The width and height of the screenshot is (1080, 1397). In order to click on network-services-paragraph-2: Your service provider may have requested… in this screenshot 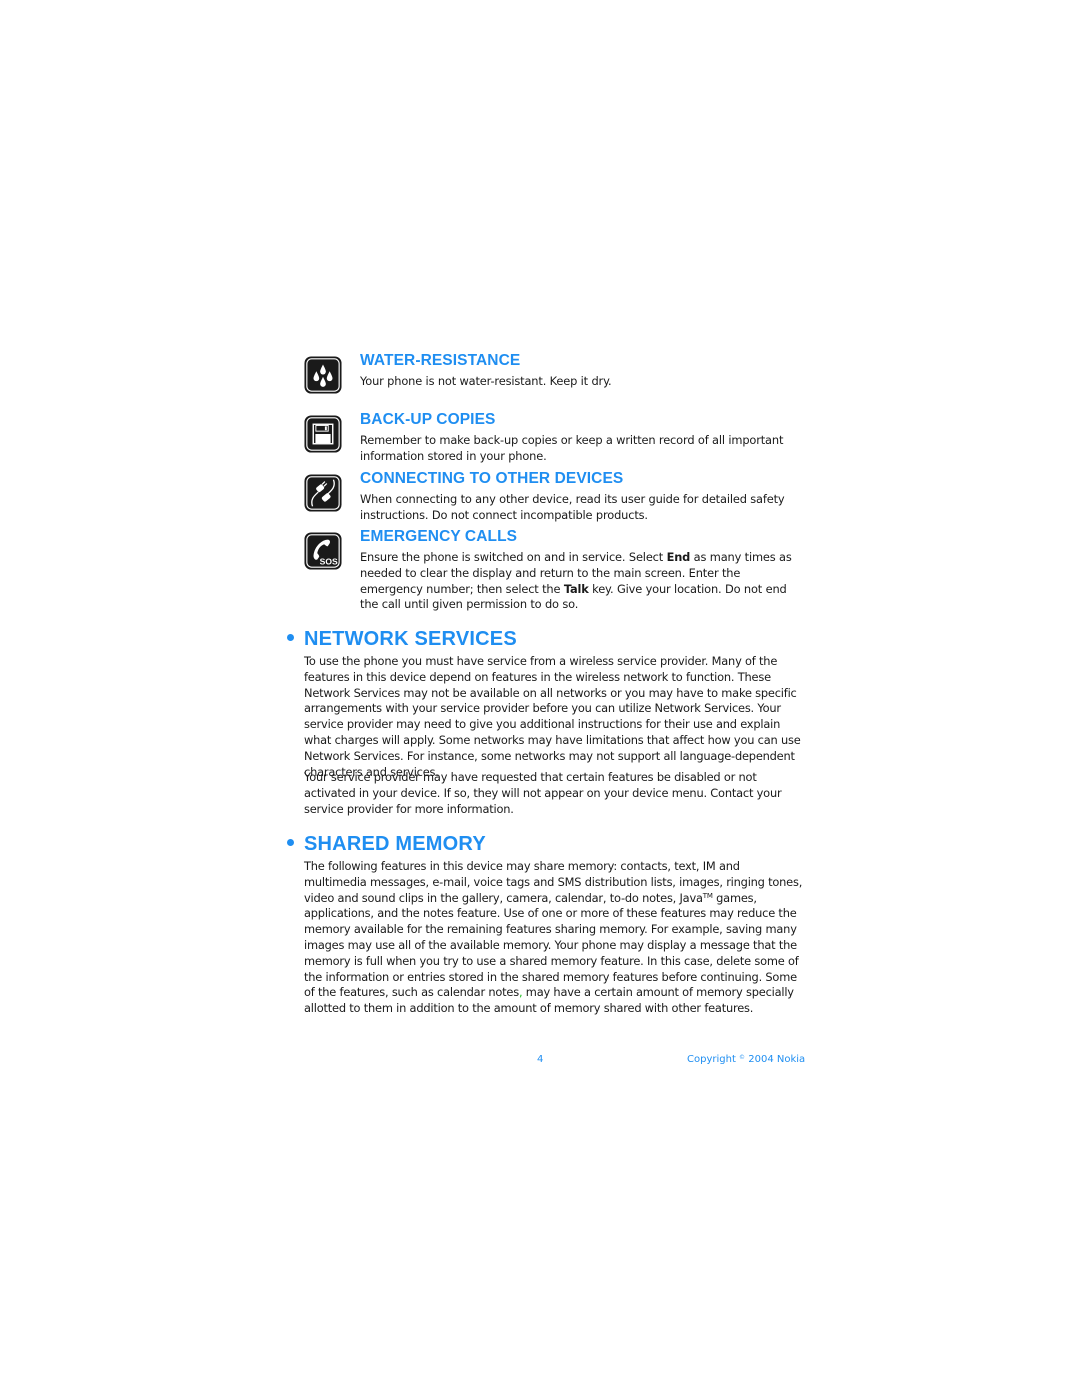, I will do `click(543, 793)`.